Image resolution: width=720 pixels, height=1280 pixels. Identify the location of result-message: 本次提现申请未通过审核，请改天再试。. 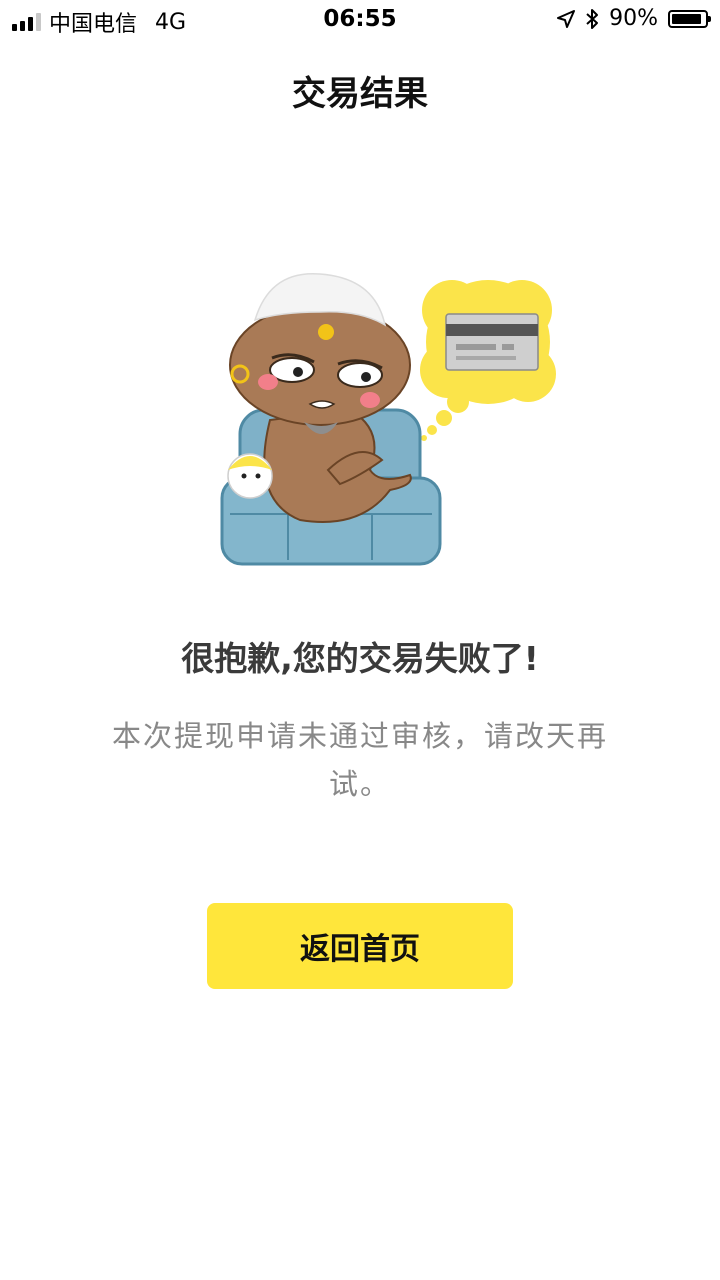
(359, 760).